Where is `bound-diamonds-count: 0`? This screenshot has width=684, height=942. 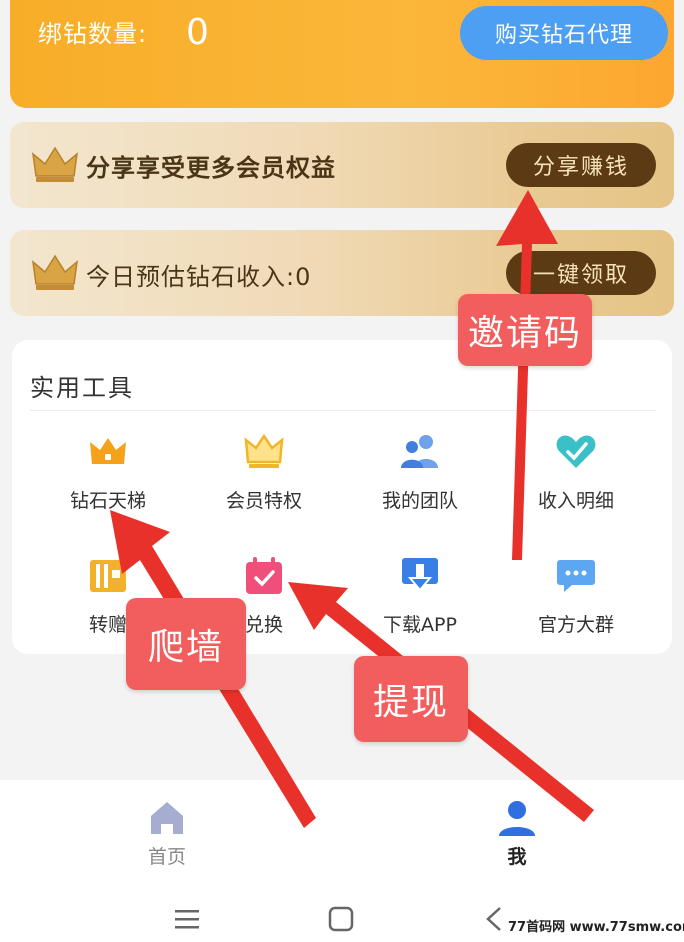 bound-diamonds-count: 0 is located at coordinates (197, 32).